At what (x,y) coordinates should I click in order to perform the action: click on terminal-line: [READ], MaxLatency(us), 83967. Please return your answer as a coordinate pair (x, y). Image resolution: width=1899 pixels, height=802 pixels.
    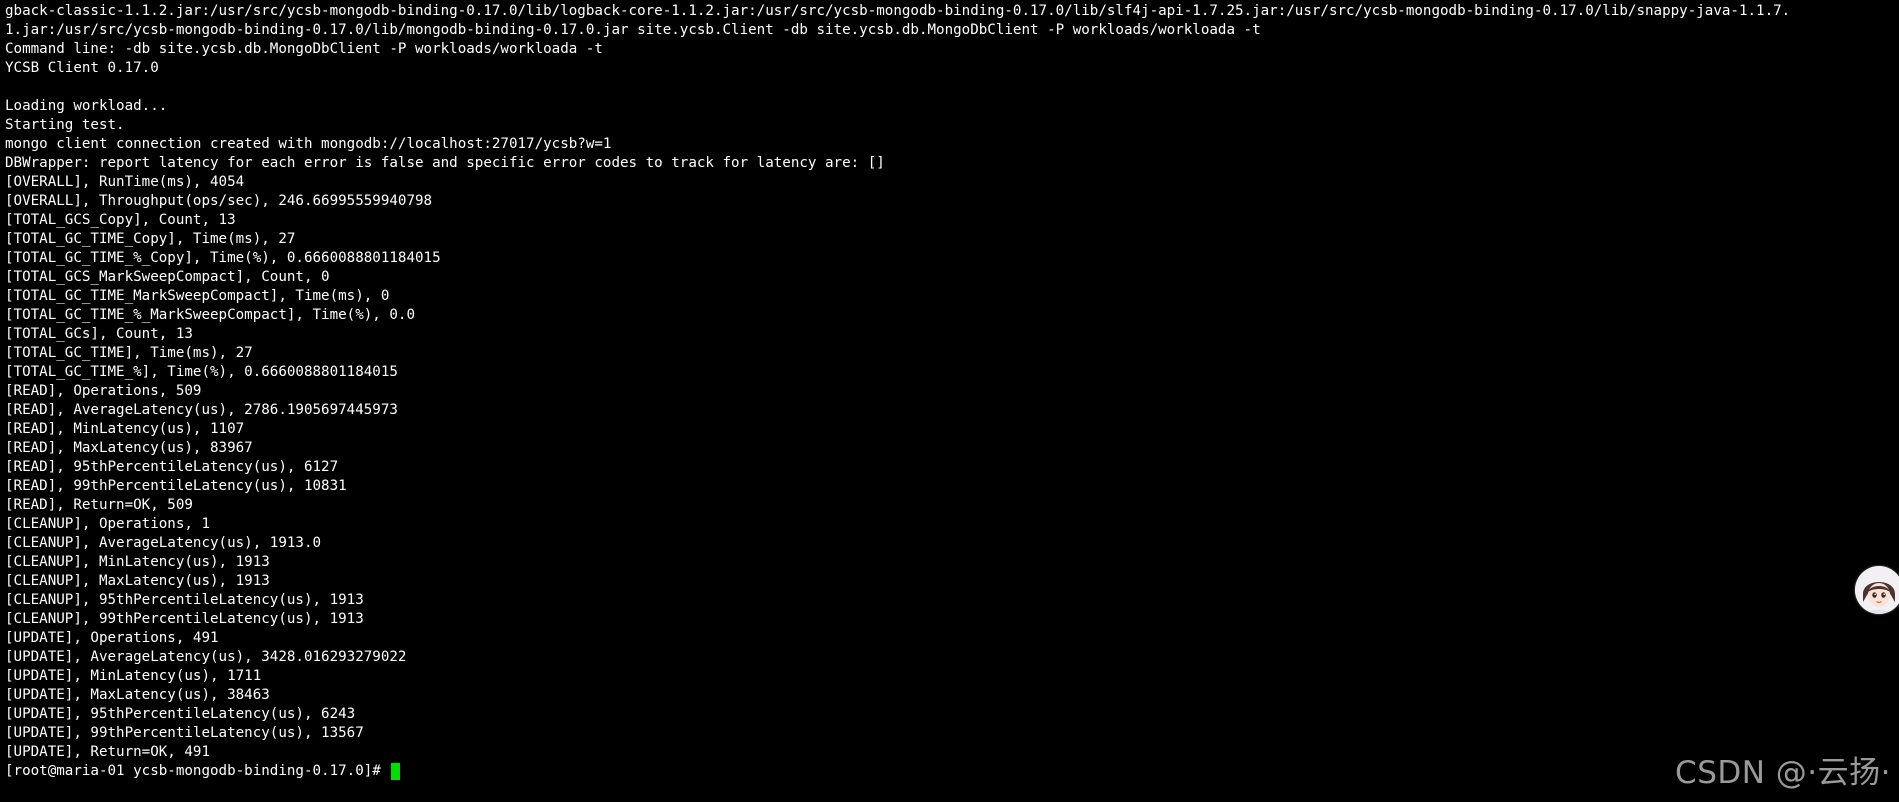
    Looking at the image, I should click on (129, 448).